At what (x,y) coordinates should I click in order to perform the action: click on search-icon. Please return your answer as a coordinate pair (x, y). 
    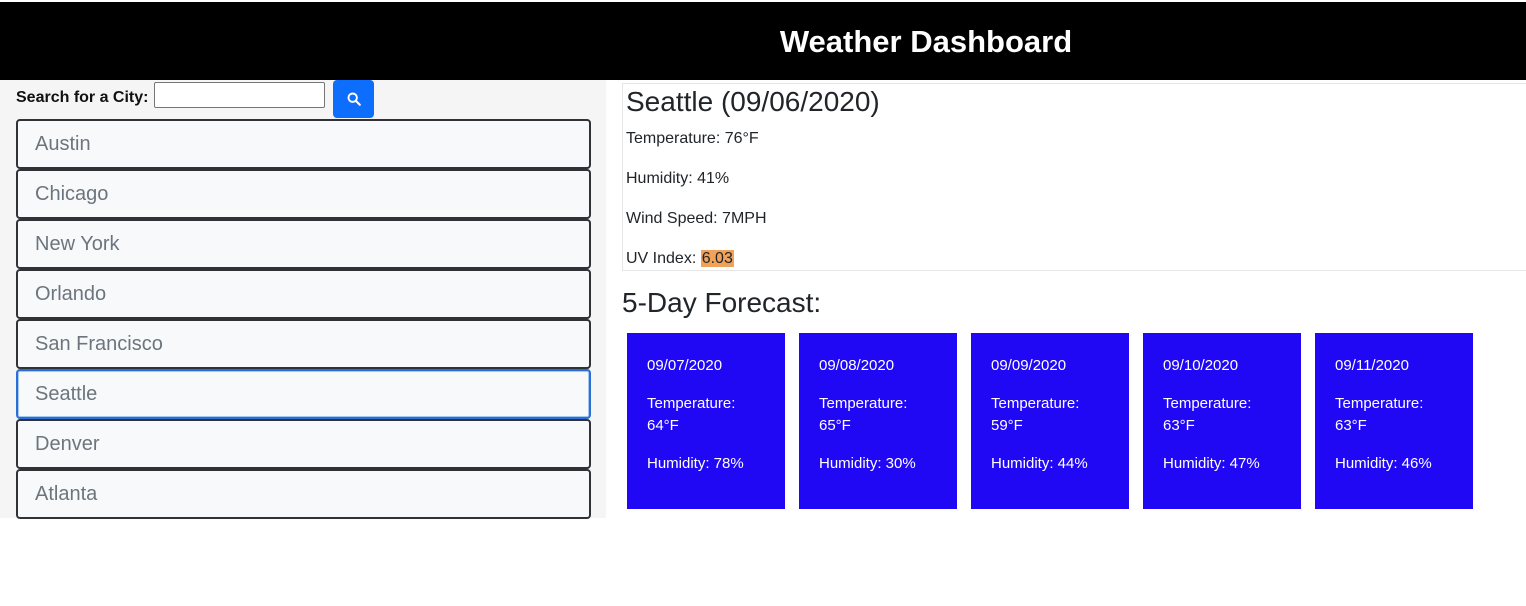
    Looking at the image, I should click on (353, 99).